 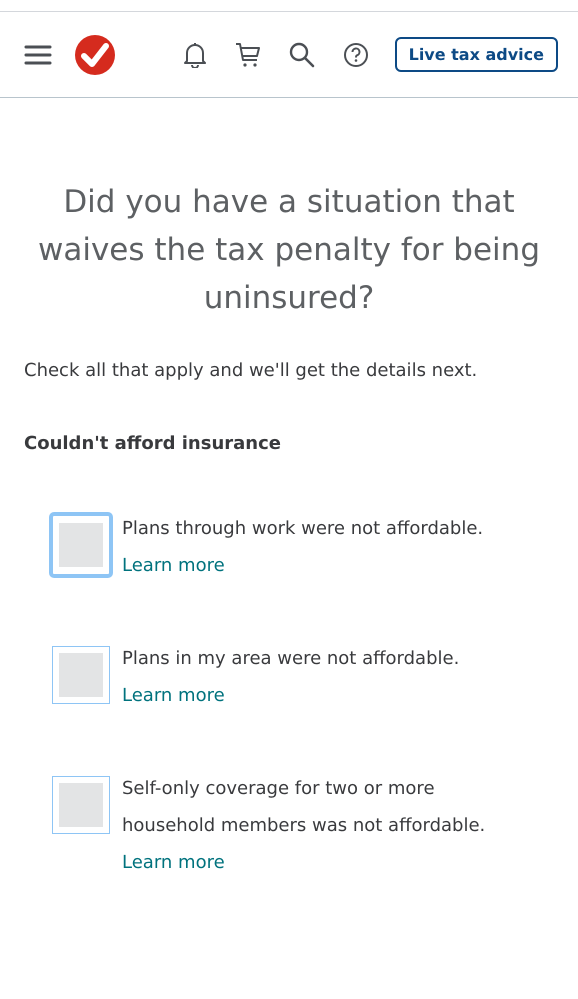 What do you see at coordinates (153, 443) in the screenshot?
I see `section-heading: Couldn't afford insurance` at bounding box center [153, 443].